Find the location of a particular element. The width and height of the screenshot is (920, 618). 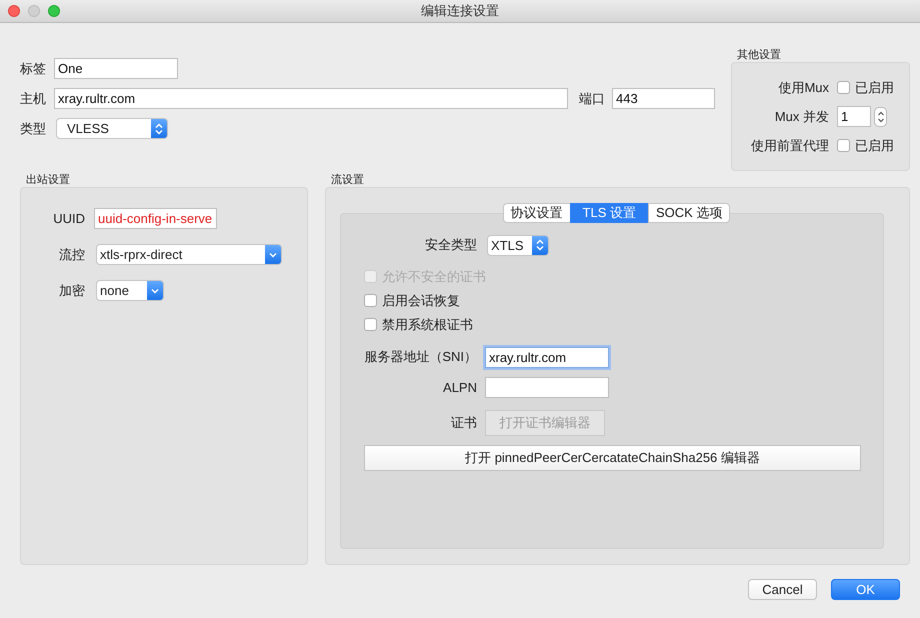

checkbox-label: 禁用系统根证书 is located at coordinates (427, 325).